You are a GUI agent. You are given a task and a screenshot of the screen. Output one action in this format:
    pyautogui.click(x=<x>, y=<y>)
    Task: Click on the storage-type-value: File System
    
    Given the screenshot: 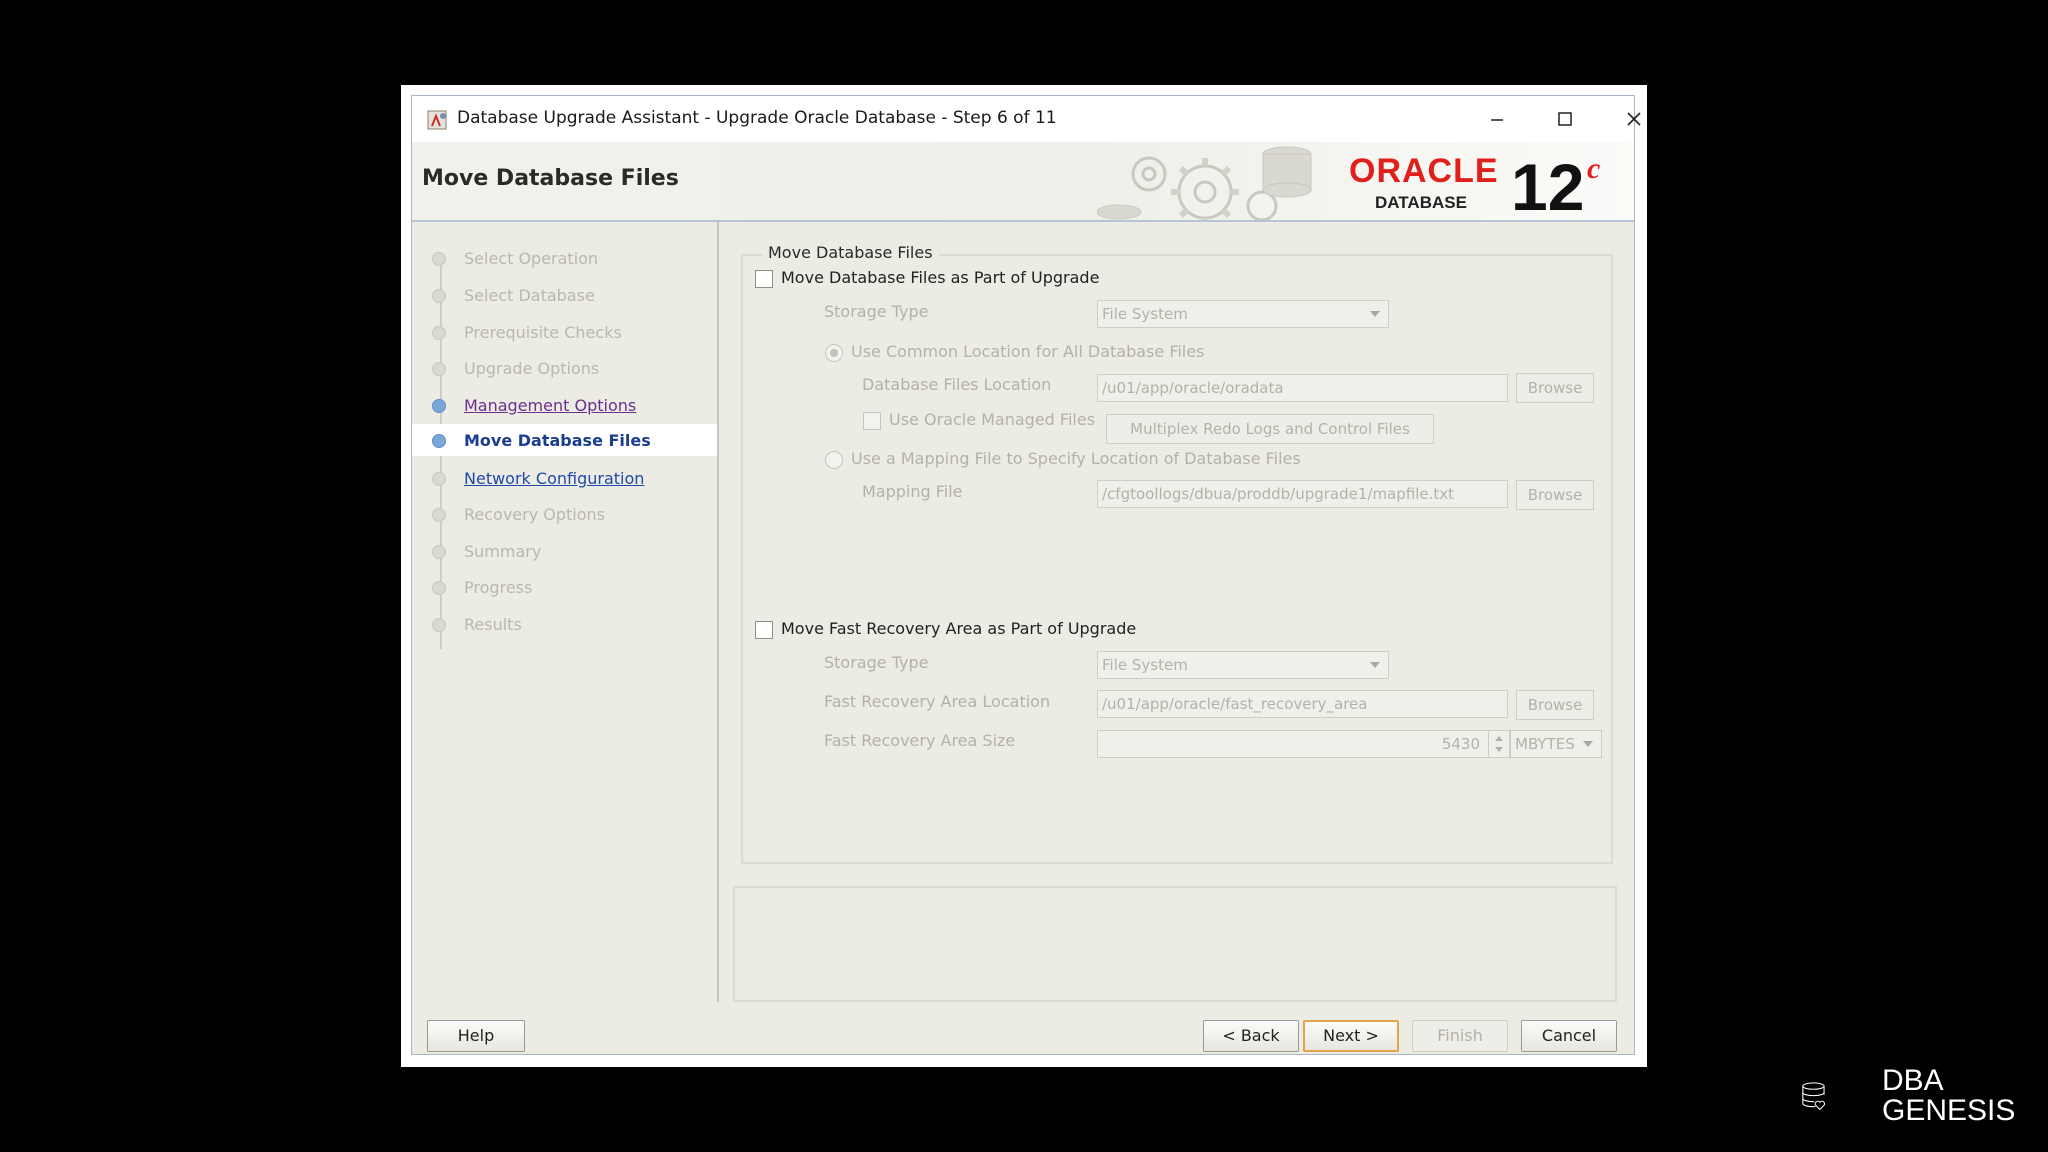 What is the action you would take?
    pyautogui.click(x=1145, y=314)
    